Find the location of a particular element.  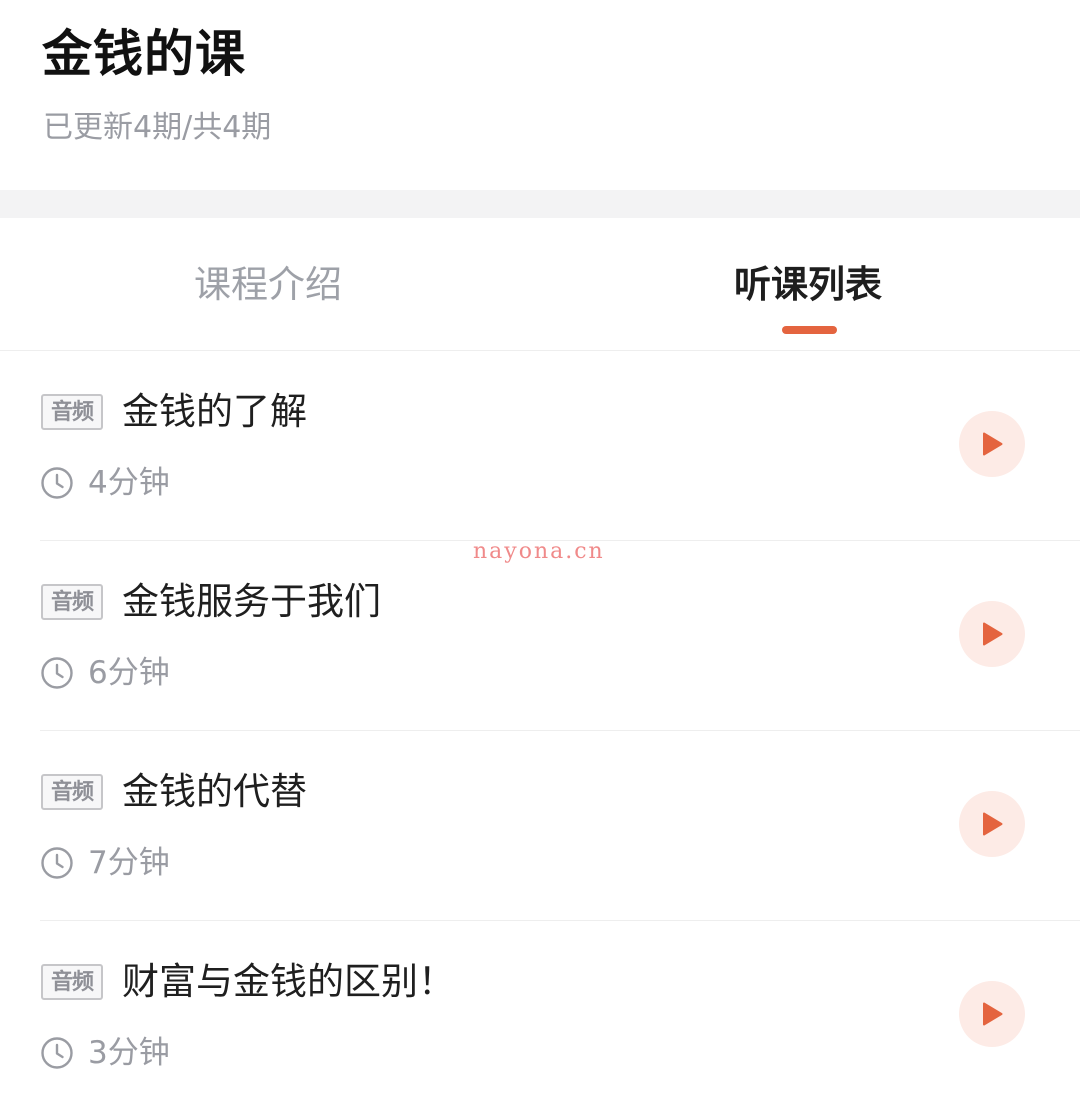

section-divider-band is located at coordinates (540, 204).